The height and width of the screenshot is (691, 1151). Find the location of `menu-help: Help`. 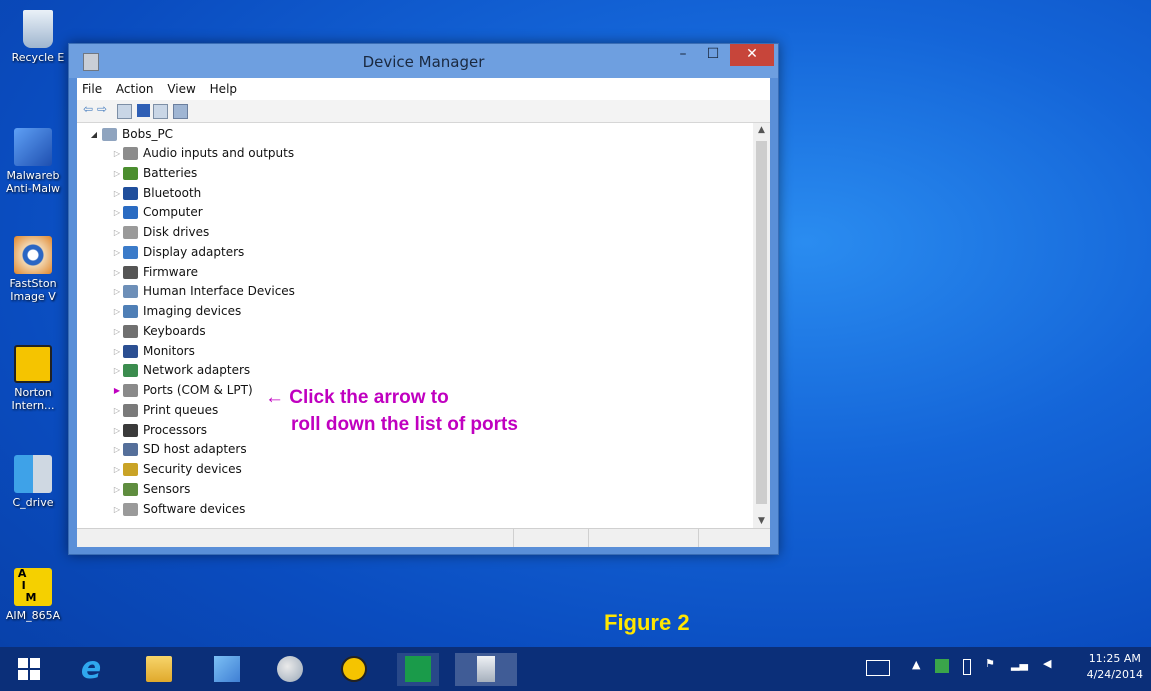

menu-help: Help is located at coordinates (223, 87).